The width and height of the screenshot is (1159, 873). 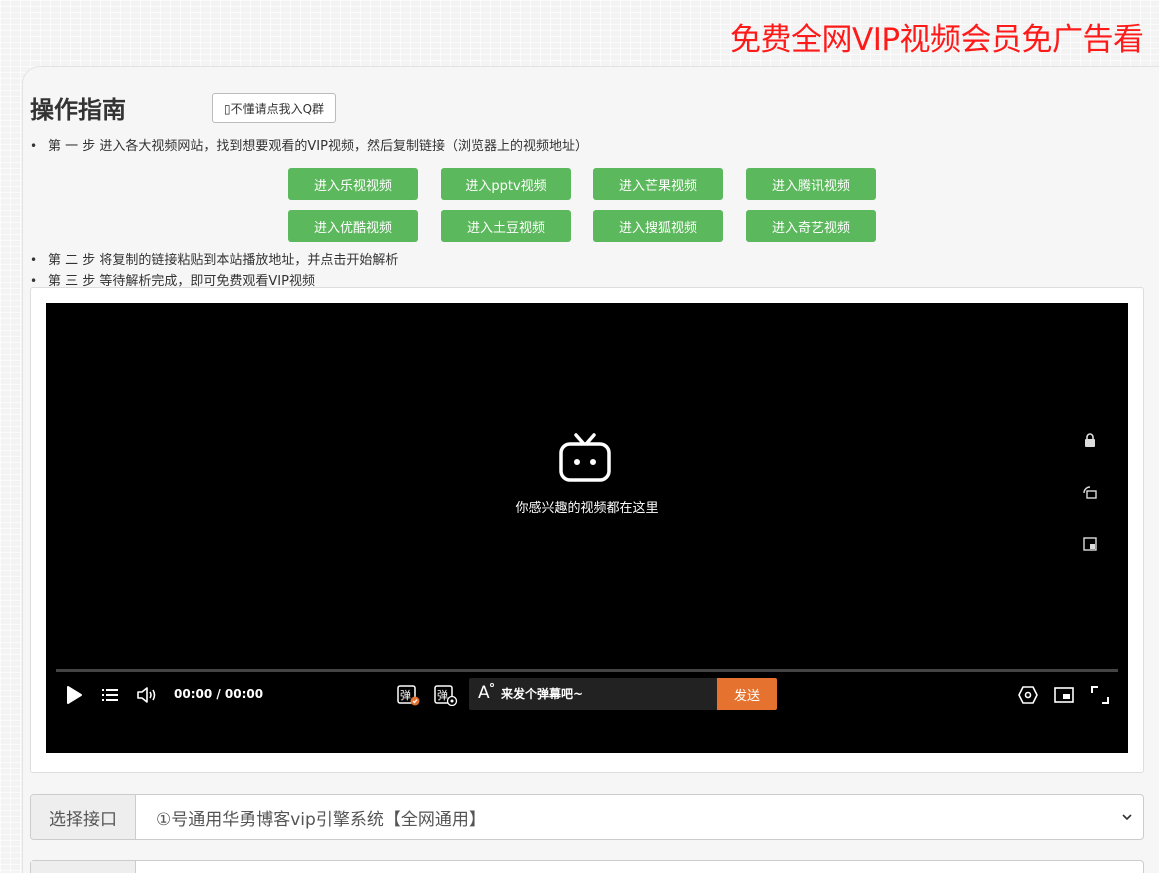 What do you see at coordinates (1028, 695) in the screenshot?
I see `settings-icon` at bounding box center [1028, 695].